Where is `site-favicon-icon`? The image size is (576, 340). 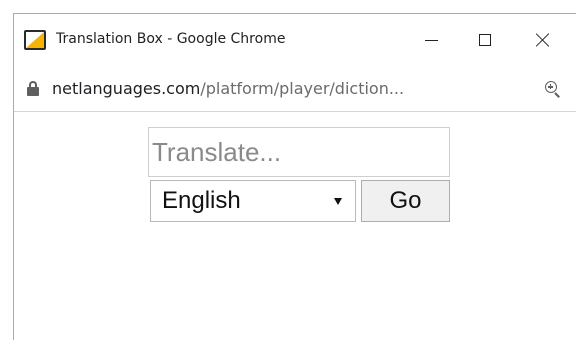
site-favicon-icon is located at coordinates (35, 40).